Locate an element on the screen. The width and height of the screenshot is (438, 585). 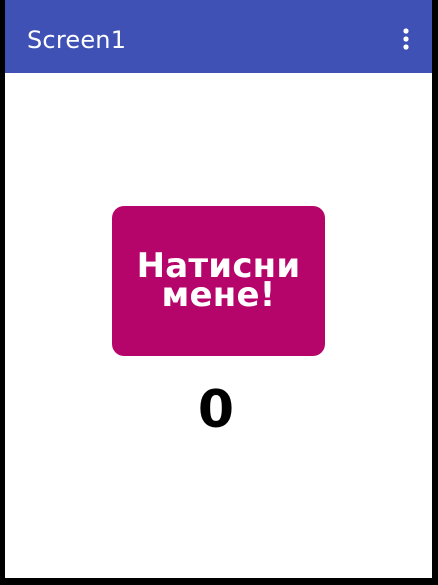
app-title: Screen1 is located at coordinates (77, 40).